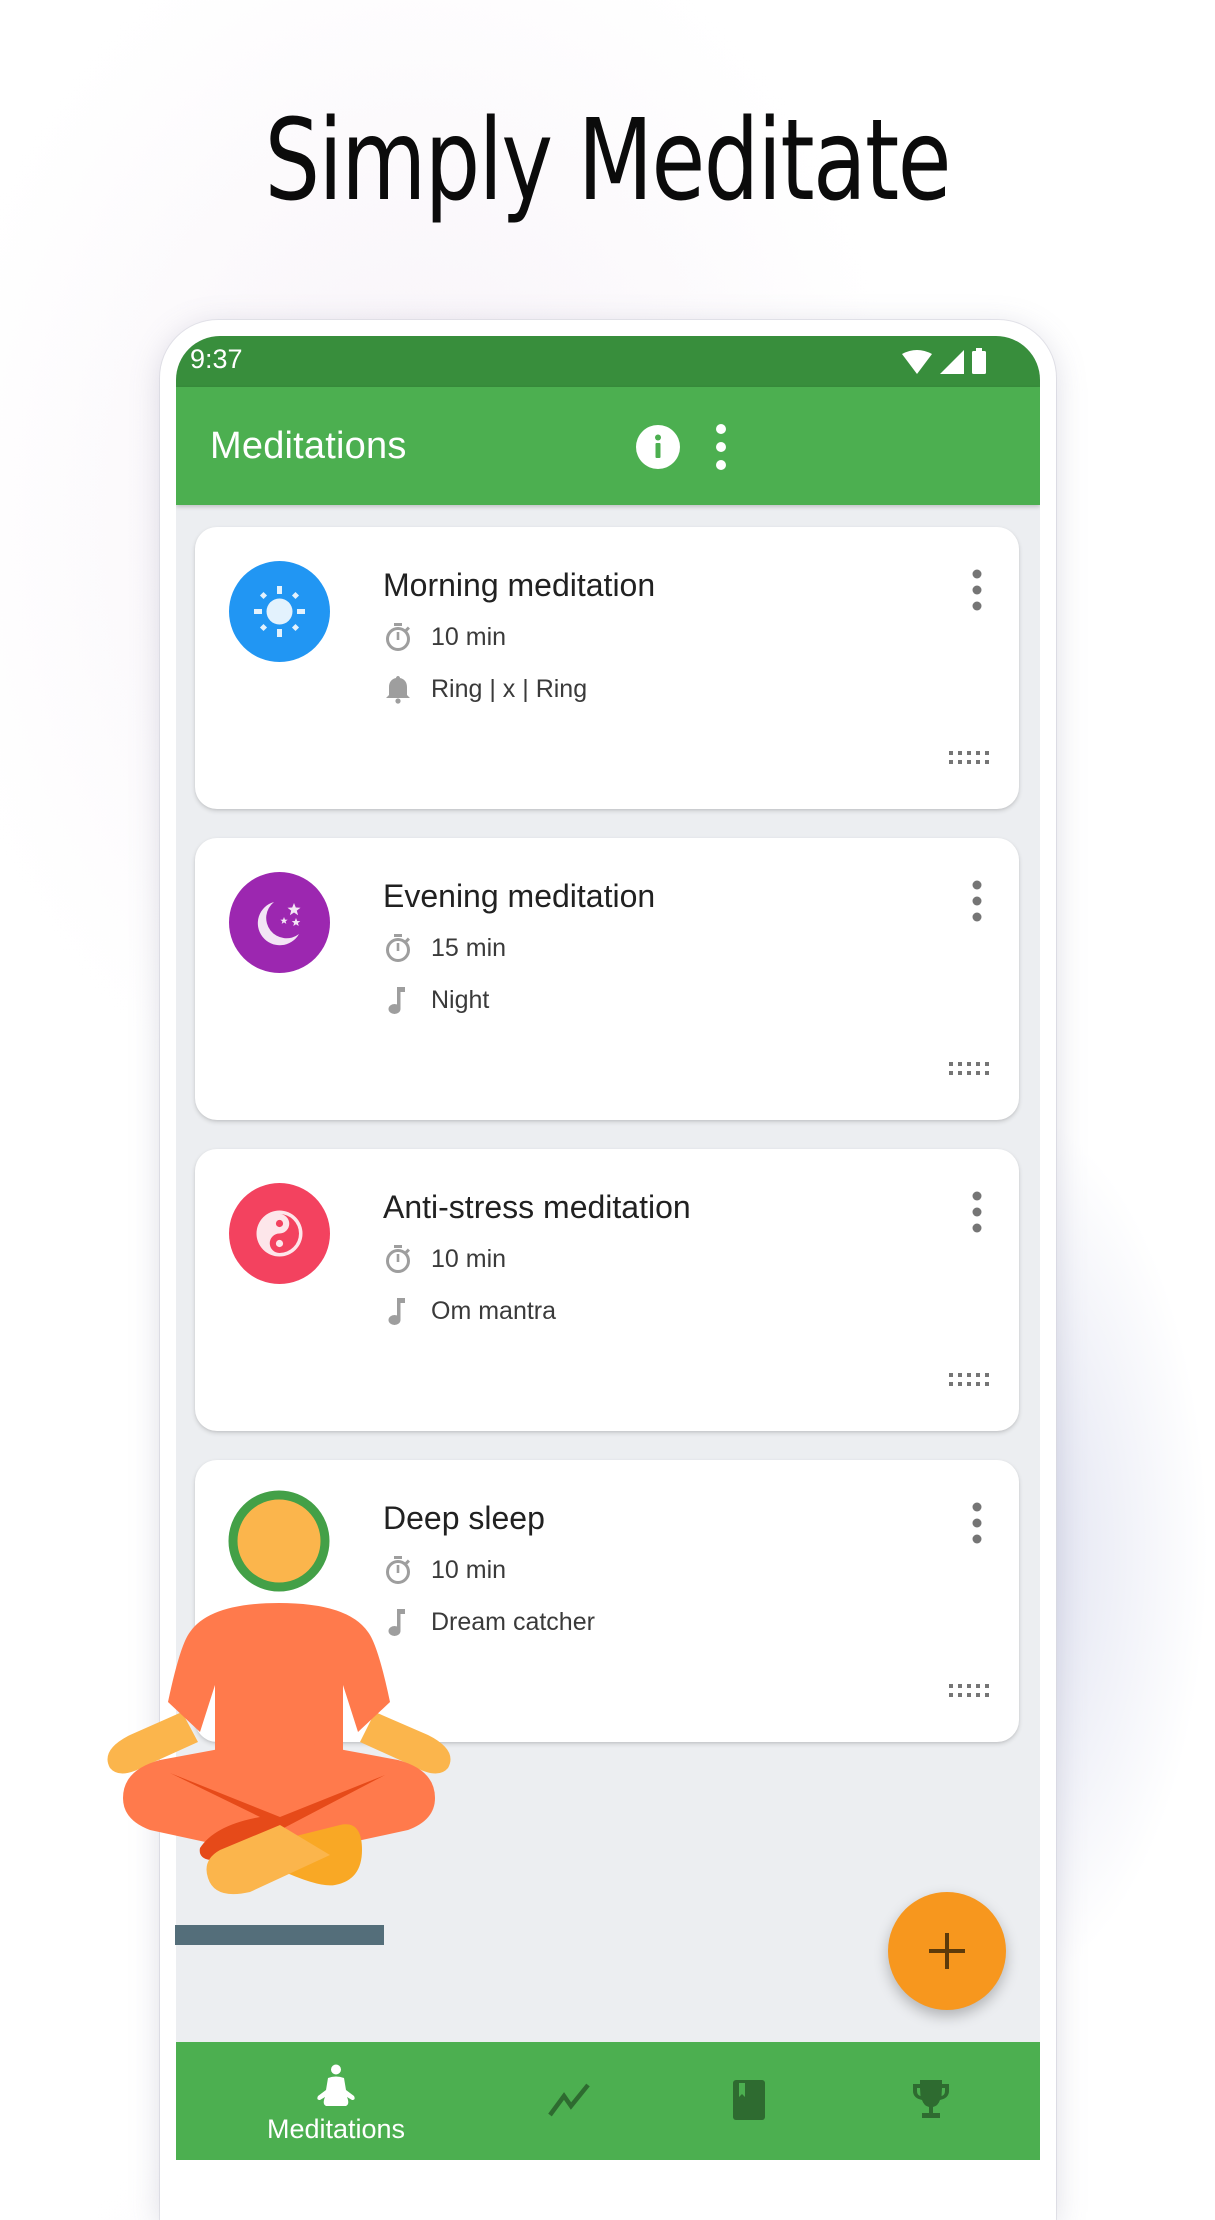 The image size is (1215, 2220). I want to click on info-button, so click(658, 447).